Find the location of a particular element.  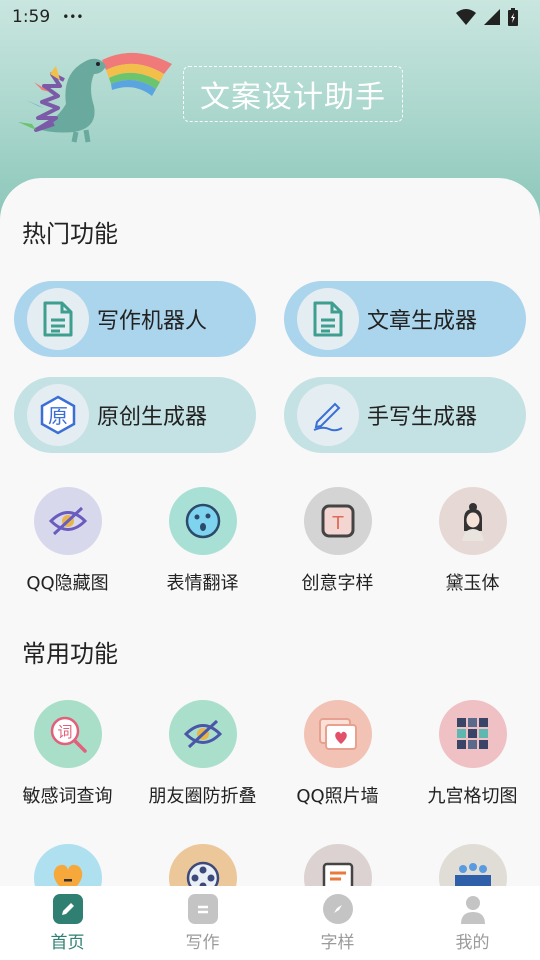

item-label: QQ隐藏图 is located at coordinates (67, 583).